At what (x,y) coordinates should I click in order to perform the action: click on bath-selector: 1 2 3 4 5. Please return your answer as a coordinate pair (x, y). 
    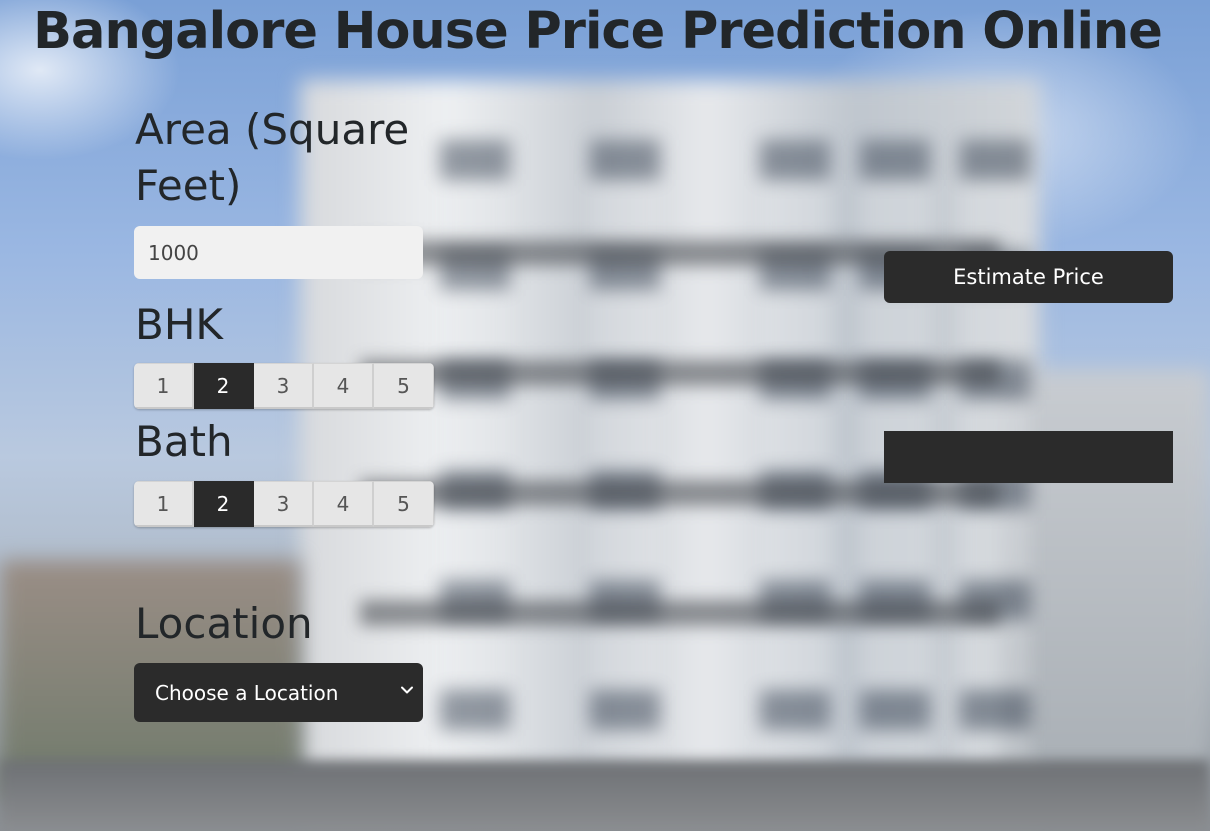
    Looking at the image, I should click on (284, 504).